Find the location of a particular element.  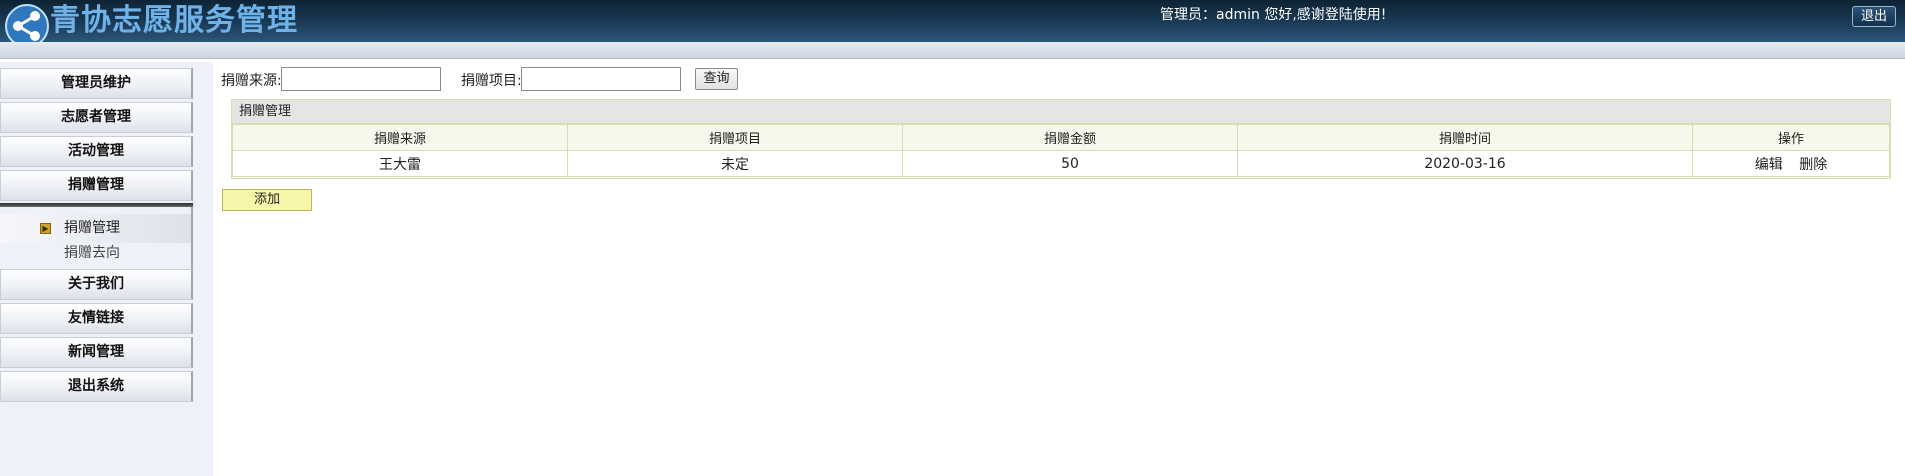

cell-time: 2020-03-16 is located at coordinates (1465, 163).